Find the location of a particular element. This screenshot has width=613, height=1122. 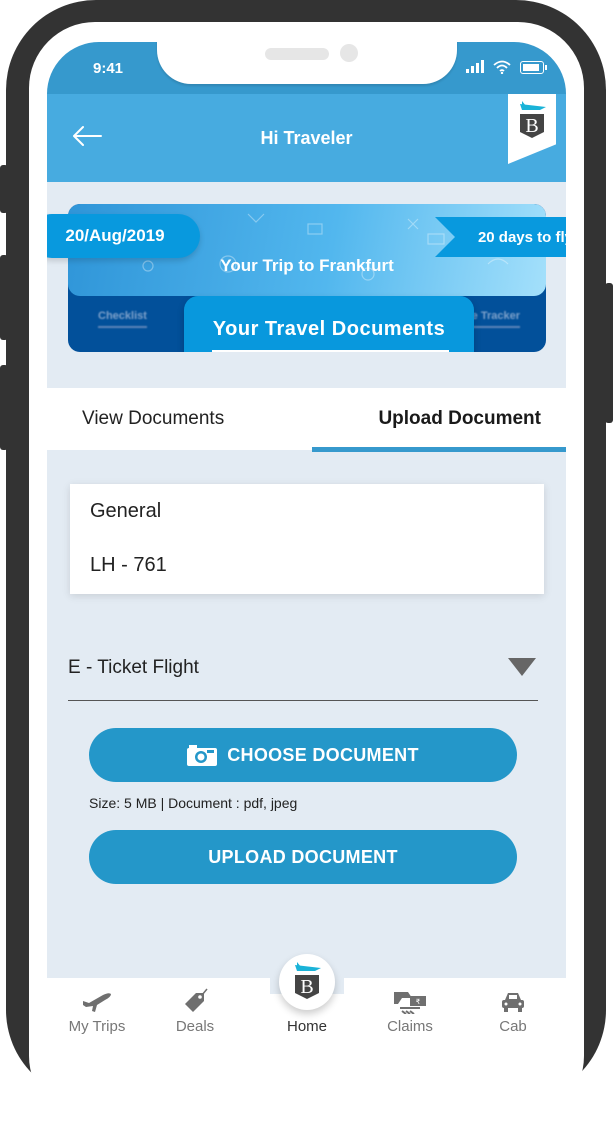

nav-item-cab: Cab is located at coordinates (513, 1011).